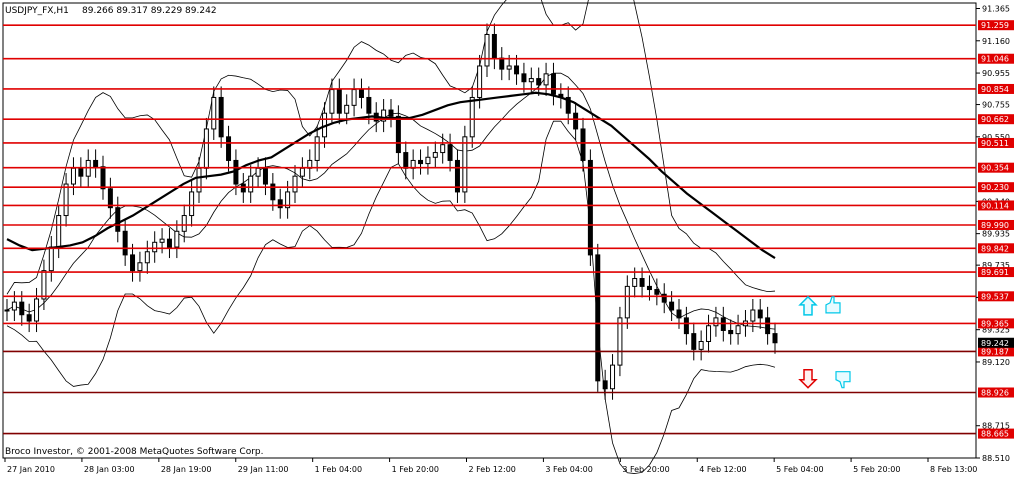 The width and height of the screenshot is (1014, 479). I want to click on level-price-label: 89.691, so click(995, 272).